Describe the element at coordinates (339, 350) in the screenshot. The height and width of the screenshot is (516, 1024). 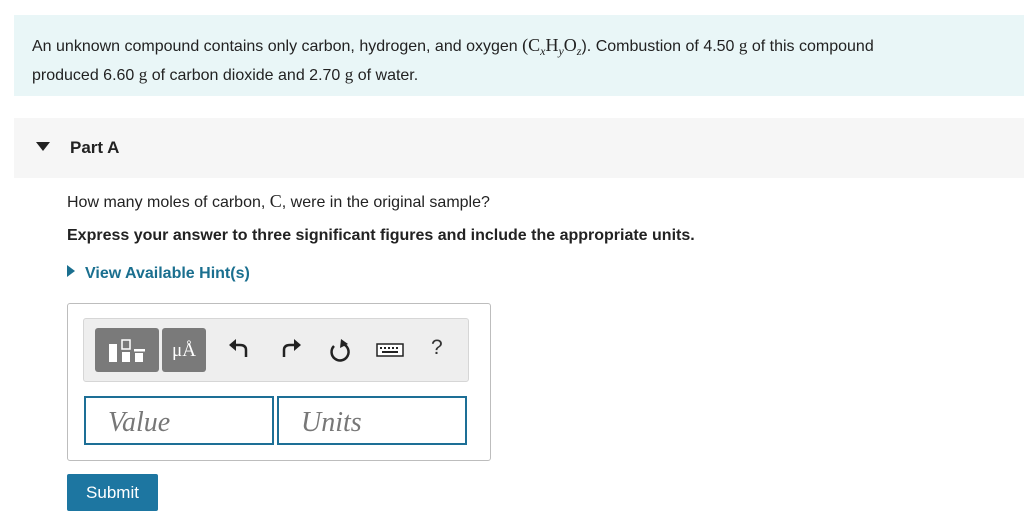
I see `reset-icon` at that location.